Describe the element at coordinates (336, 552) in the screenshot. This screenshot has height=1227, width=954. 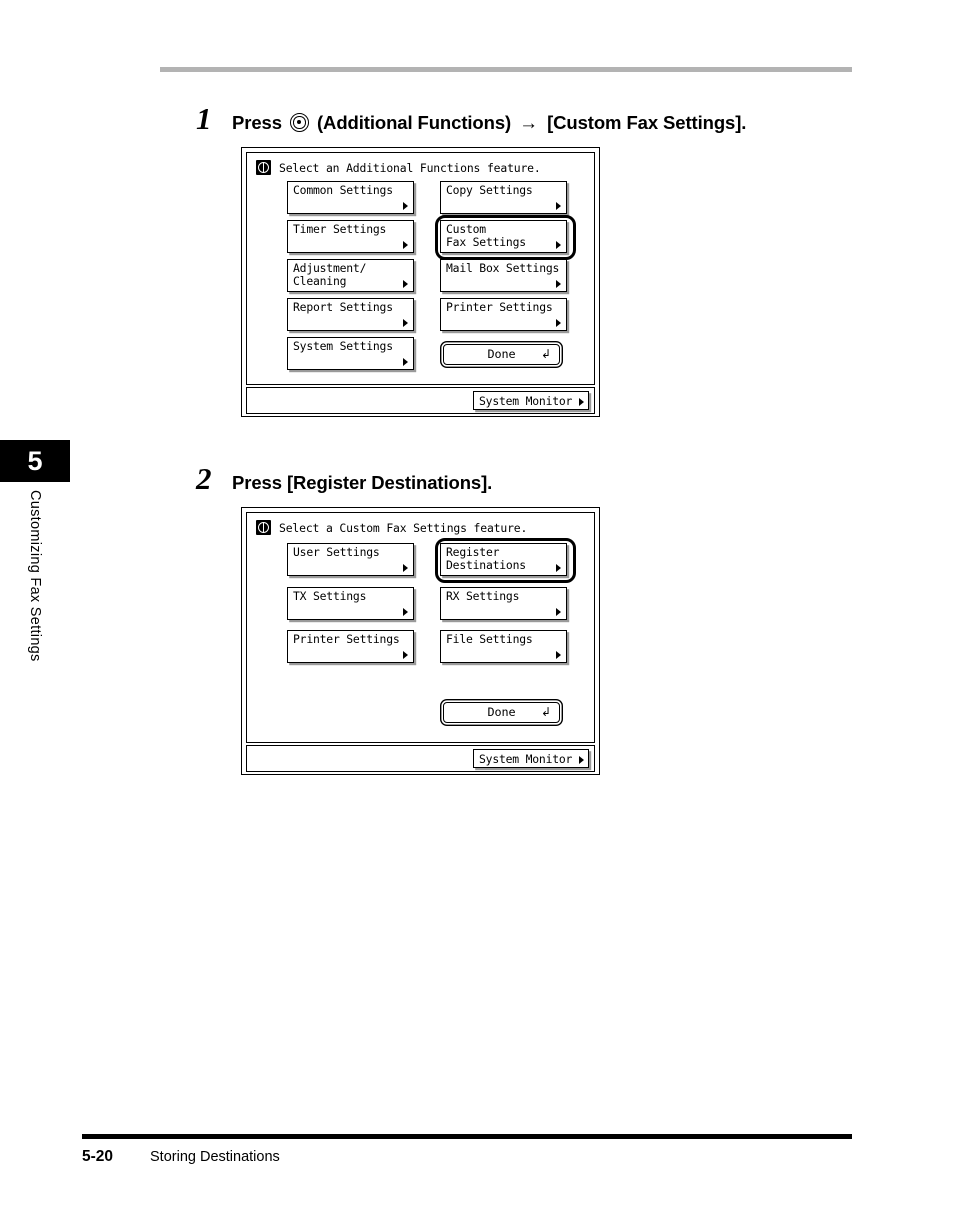
I see `button-label: User Settings` at that location.